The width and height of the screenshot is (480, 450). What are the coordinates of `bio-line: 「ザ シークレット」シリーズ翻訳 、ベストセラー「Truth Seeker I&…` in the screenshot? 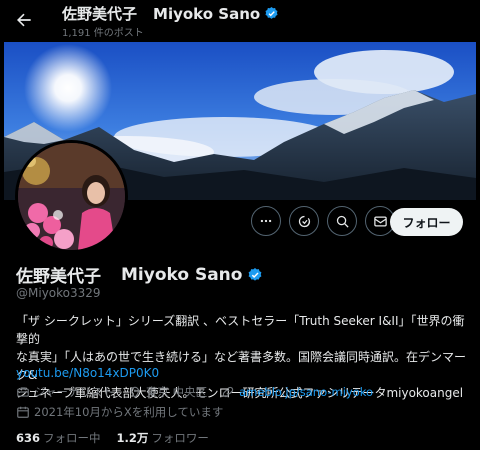 It's located at (240, 330).